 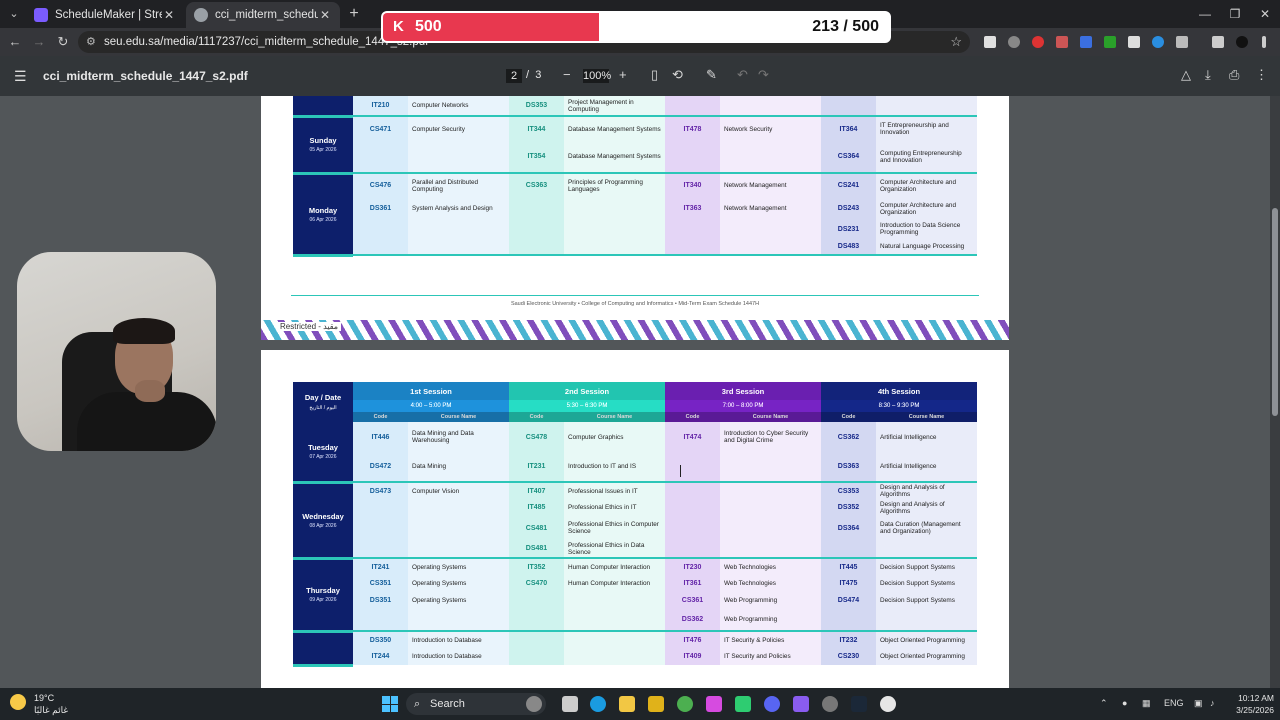 I want to click on kick-logo-icon: K, so click(x=398, y=26).